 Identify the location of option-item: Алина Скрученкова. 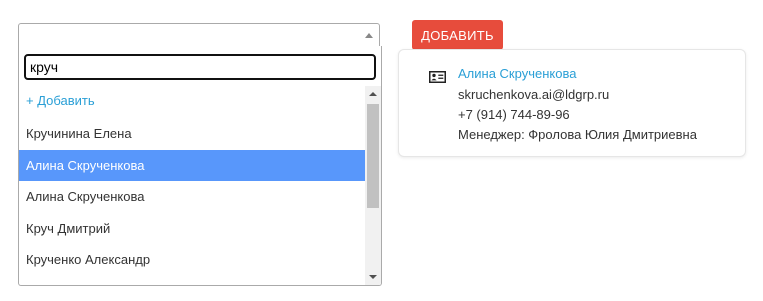
(192, 197).